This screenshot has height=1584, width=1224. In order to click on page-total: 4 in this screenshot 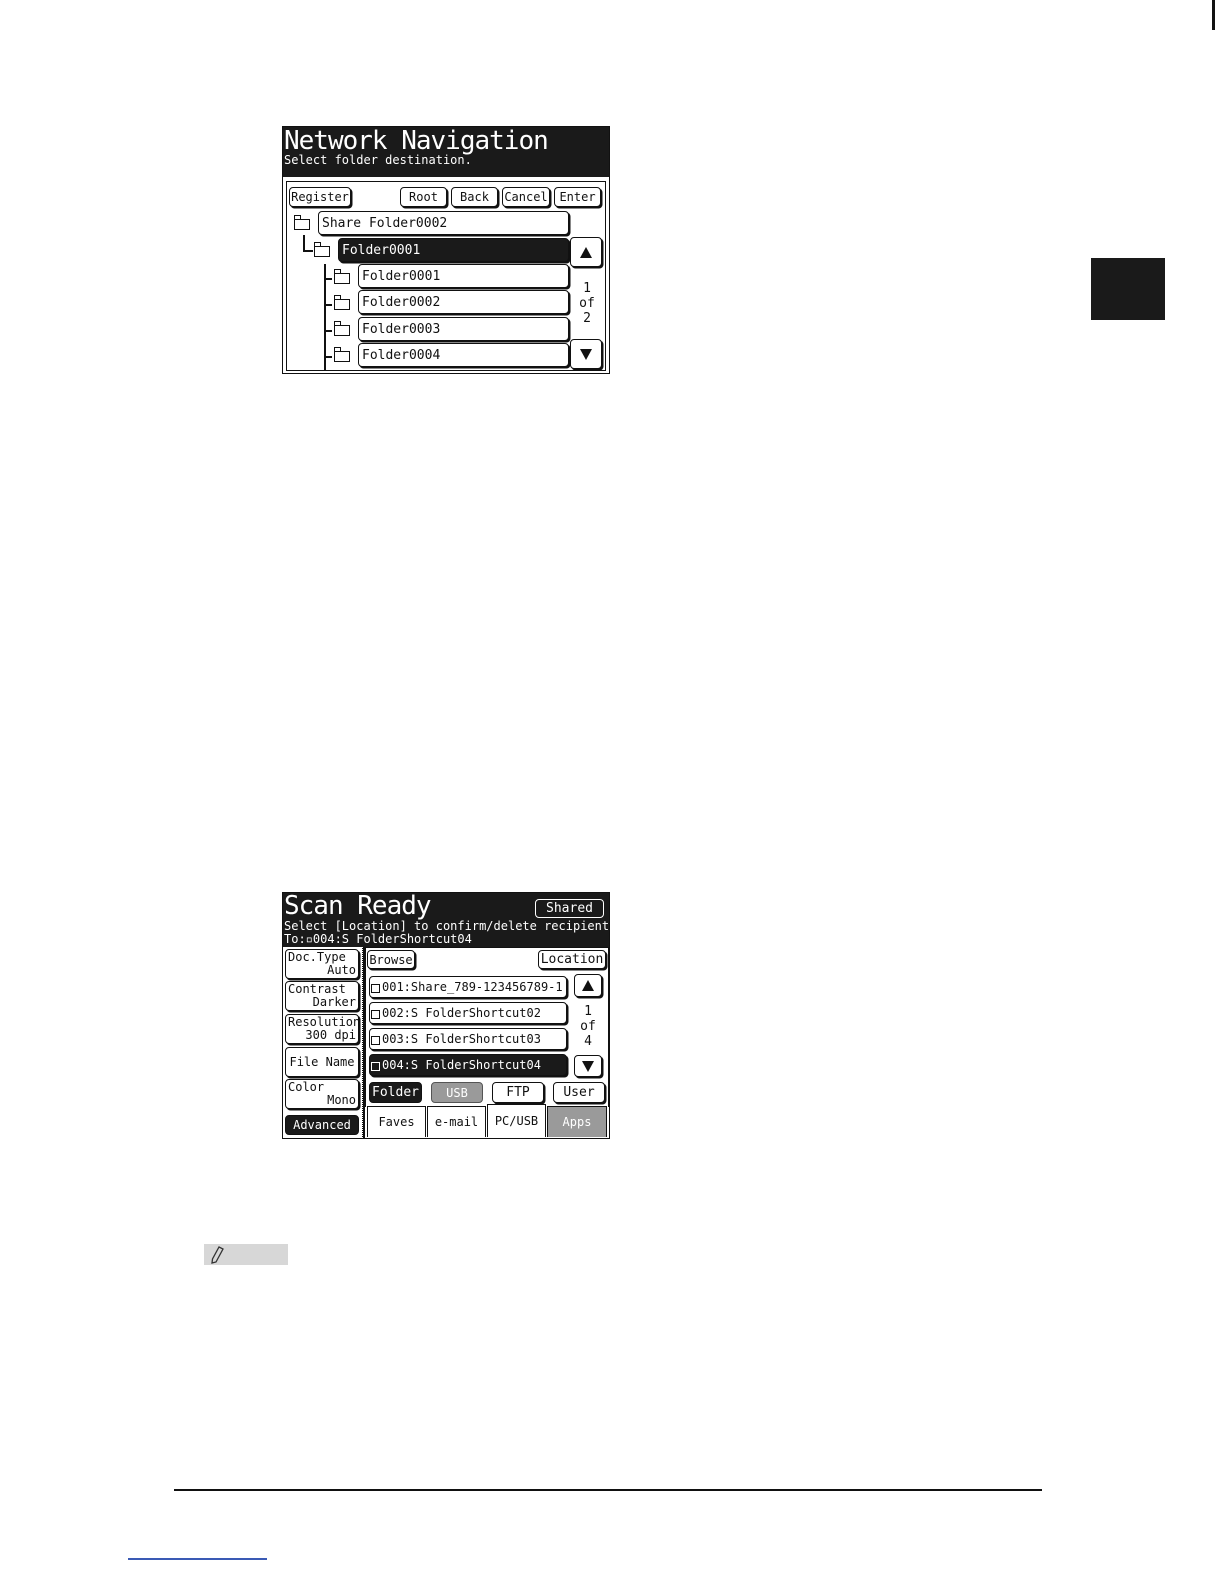, I will do `click(588, 1041)`.